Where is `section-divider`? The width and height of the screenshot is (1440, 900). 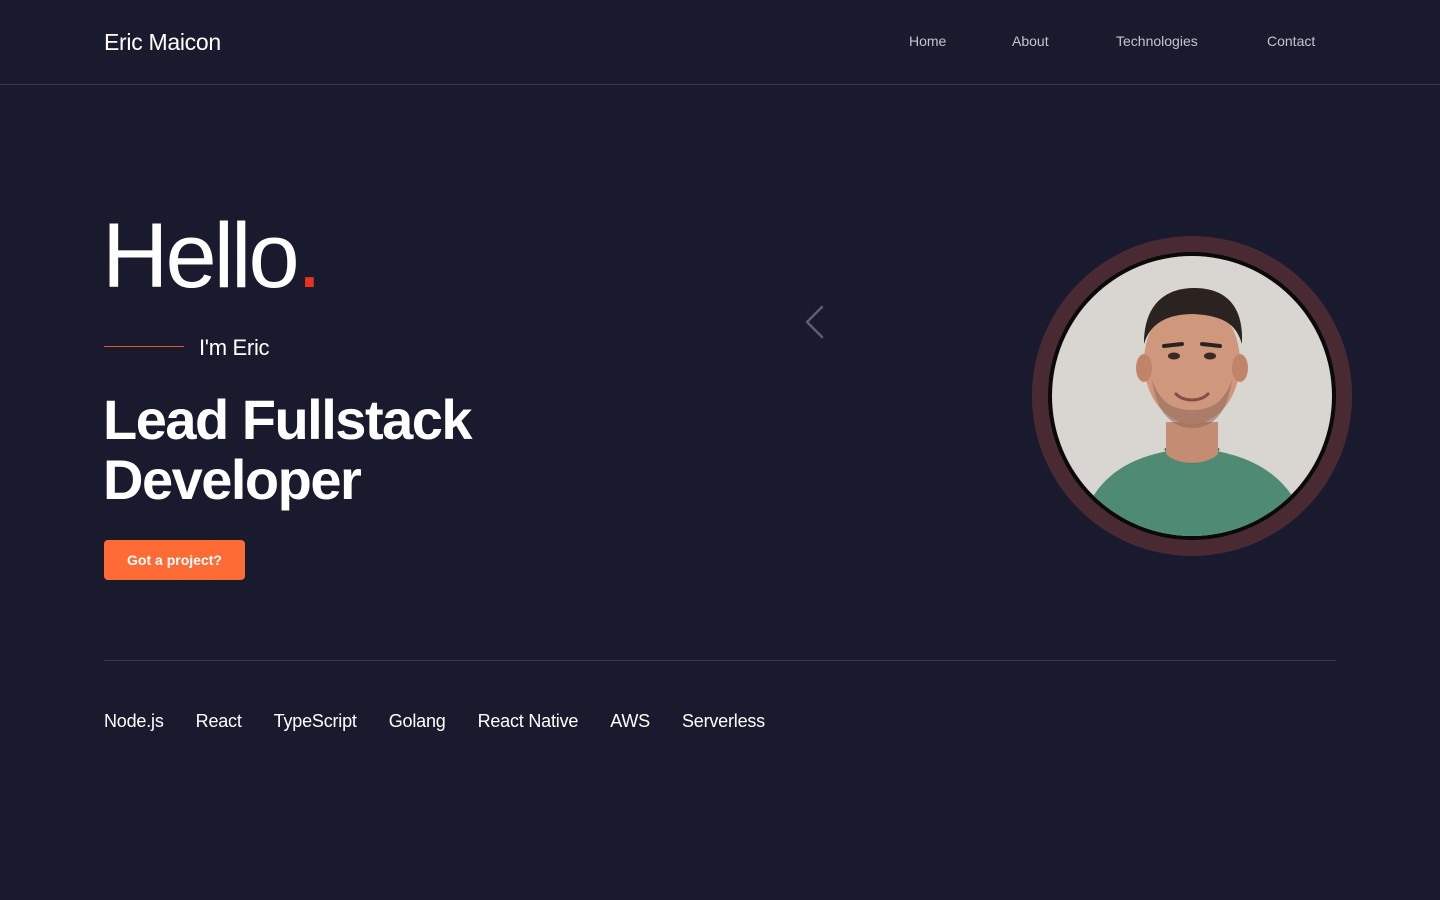 section-divider is located at coordinates (720, 660).